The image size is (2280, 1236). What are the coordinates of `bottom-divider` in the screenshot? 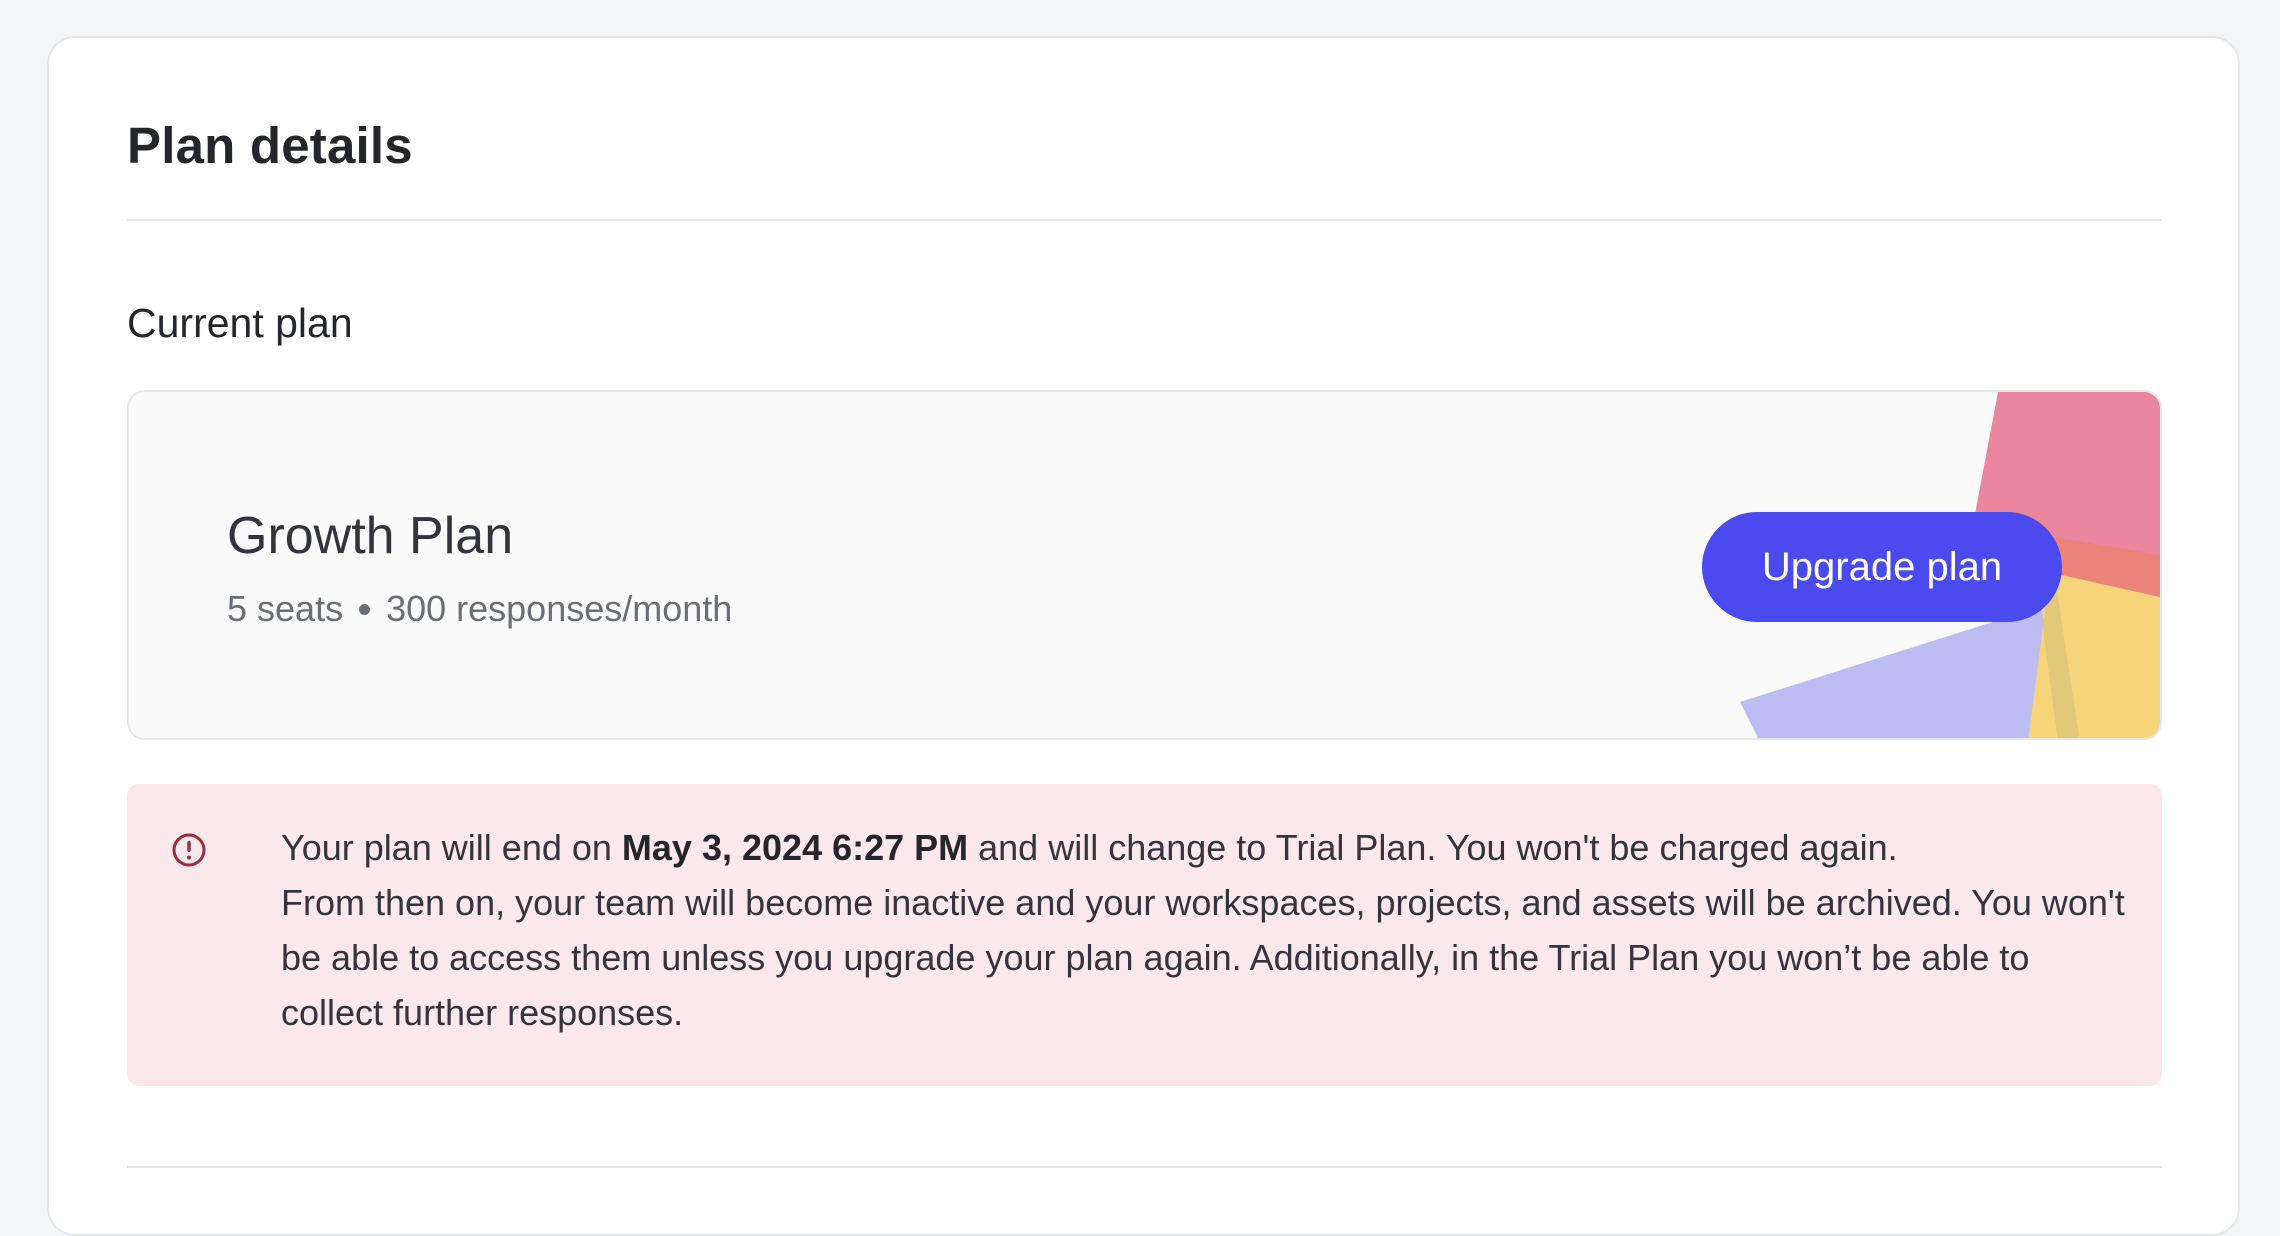 It's located at (1144, 1167).